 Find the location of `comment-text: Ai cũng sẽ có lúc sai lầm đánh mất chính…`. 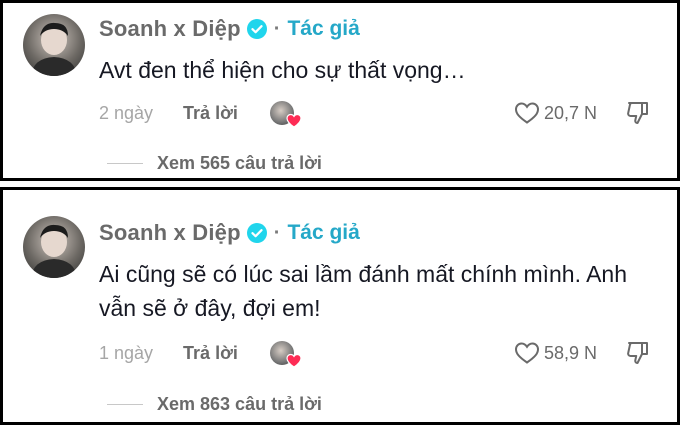

comment-text: Ai cũng sẽ có lúc sai lầm đánh mất chính… is located at coordinates (363, 291).